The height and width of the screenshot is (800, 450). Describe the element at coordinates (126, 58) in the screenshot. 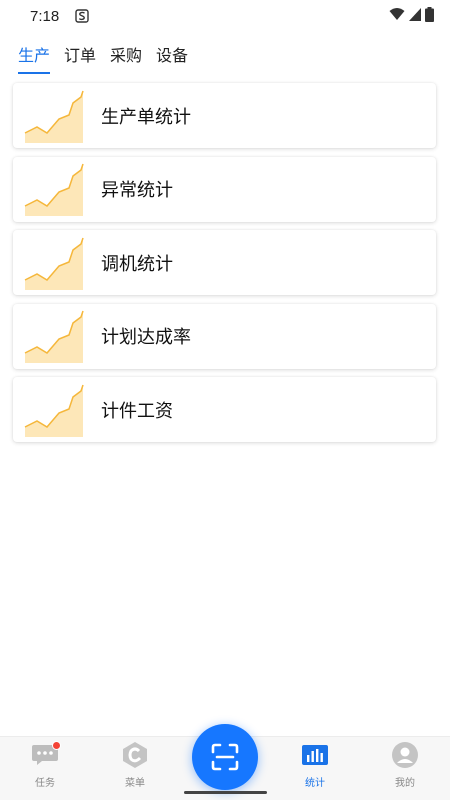

I see `tab-purchasing: 采购` at that location.